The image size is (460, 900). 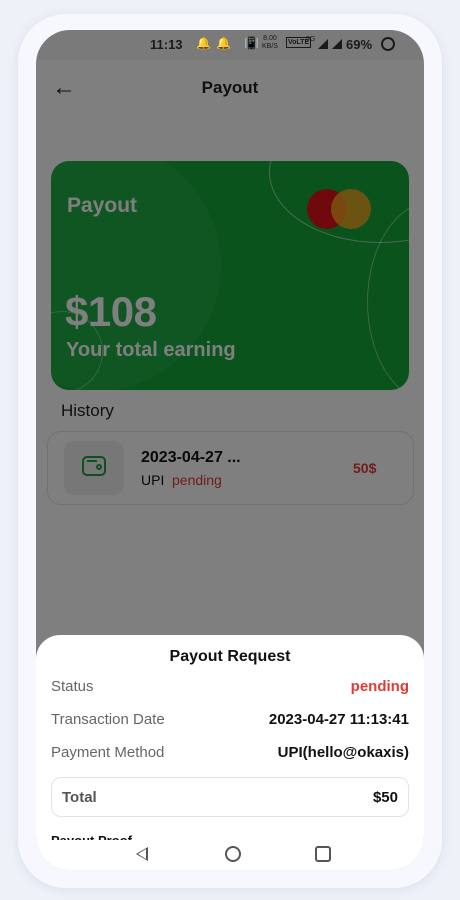 What do you see at coordinates (108, 719) in the screenshot?
I see `transaction-date-label: Transaction Date` at bounding box center [108, 719].